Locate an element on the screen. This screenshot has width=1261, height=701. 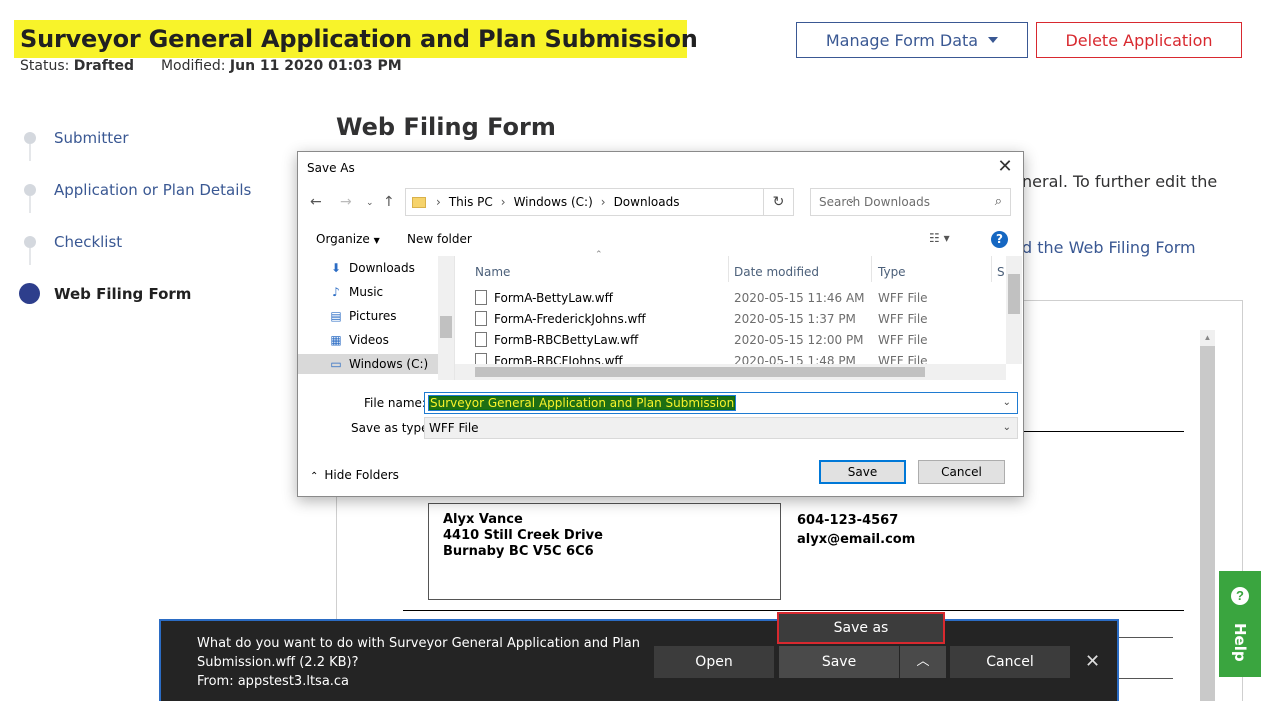
file-name: FormB-RBCFJohns.wff is located at coordinates (558, 359).